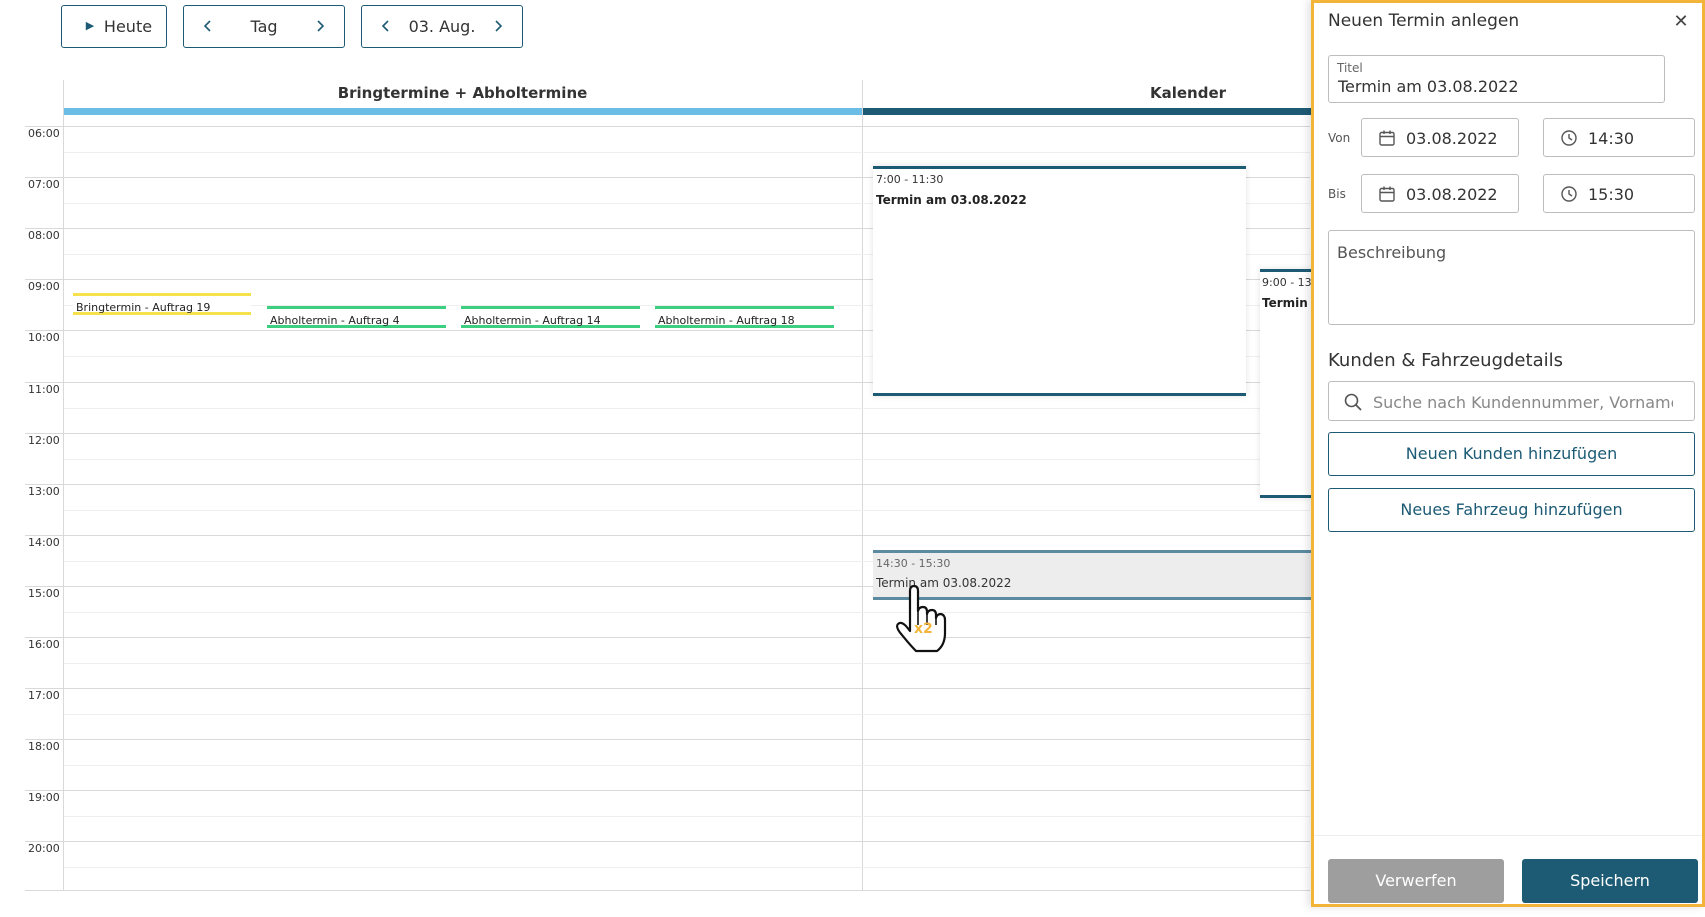 The image size is (1705, 917). I want to click on title-field: Titel Termin am 03.08.2022, so click(1496, 79).